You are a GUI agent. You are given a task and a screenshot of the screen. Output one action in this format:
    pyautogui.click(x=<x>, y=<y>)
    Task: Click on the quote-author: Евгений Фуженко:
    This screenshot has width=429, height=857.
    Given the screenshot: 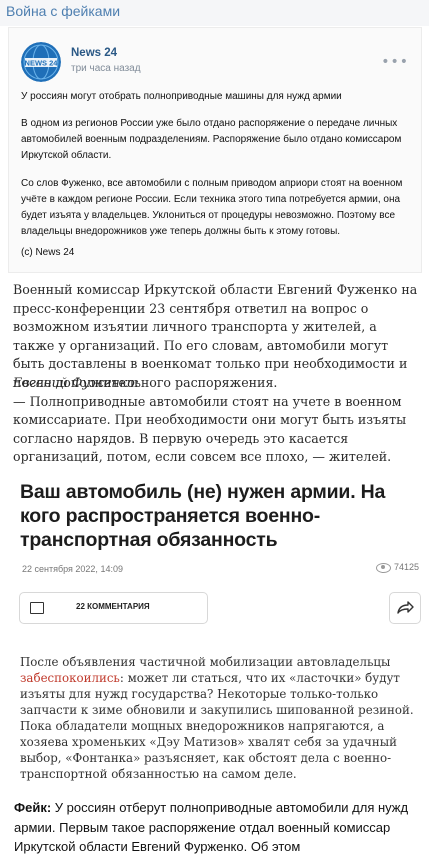 What is the action you would take?
    pyautogui.click(x=76, y=382)
    